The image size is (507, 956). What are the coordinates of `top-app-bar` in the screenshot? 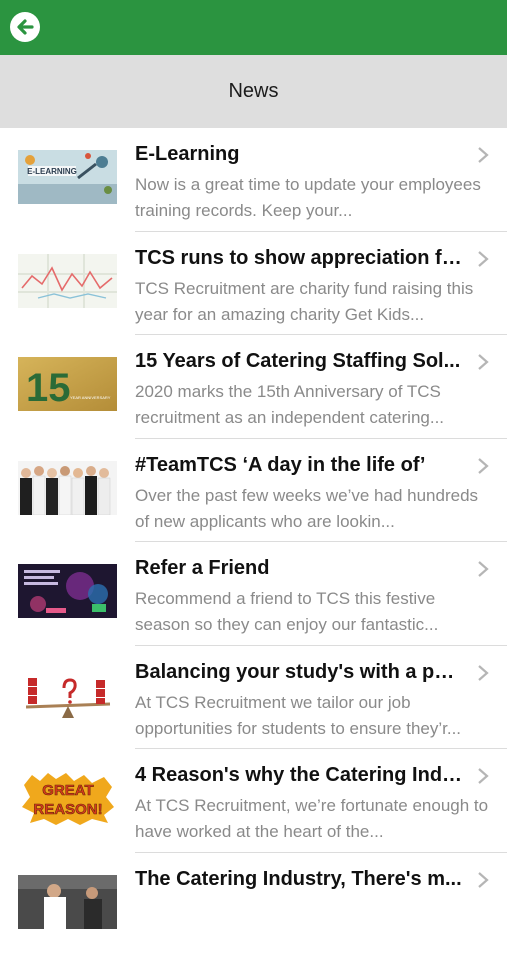 It's located at (253, 27).